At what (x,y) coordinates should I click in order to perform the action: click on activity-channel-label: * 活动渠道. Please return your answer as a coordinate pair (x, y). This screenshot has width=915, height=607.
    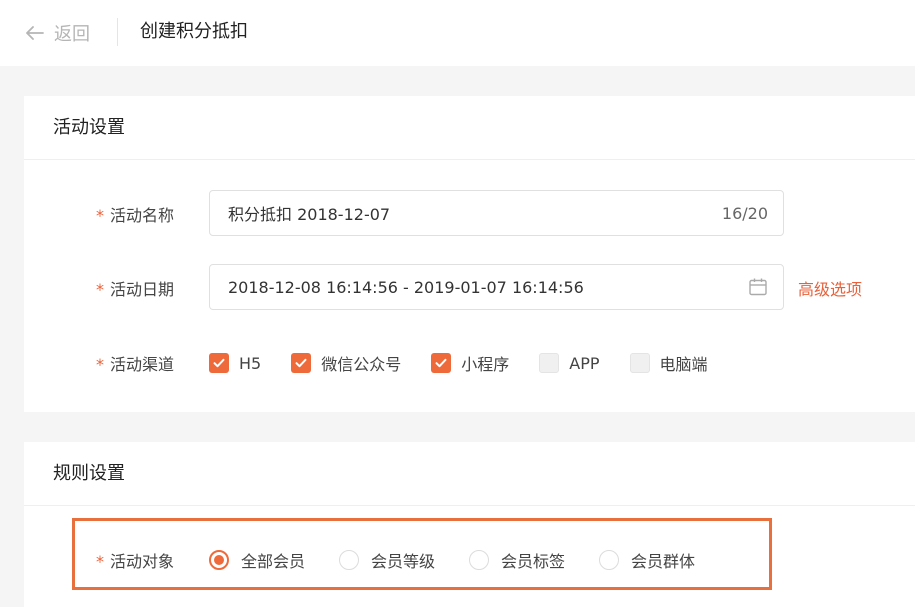
    Looking at the image, I should click on (151, 363).